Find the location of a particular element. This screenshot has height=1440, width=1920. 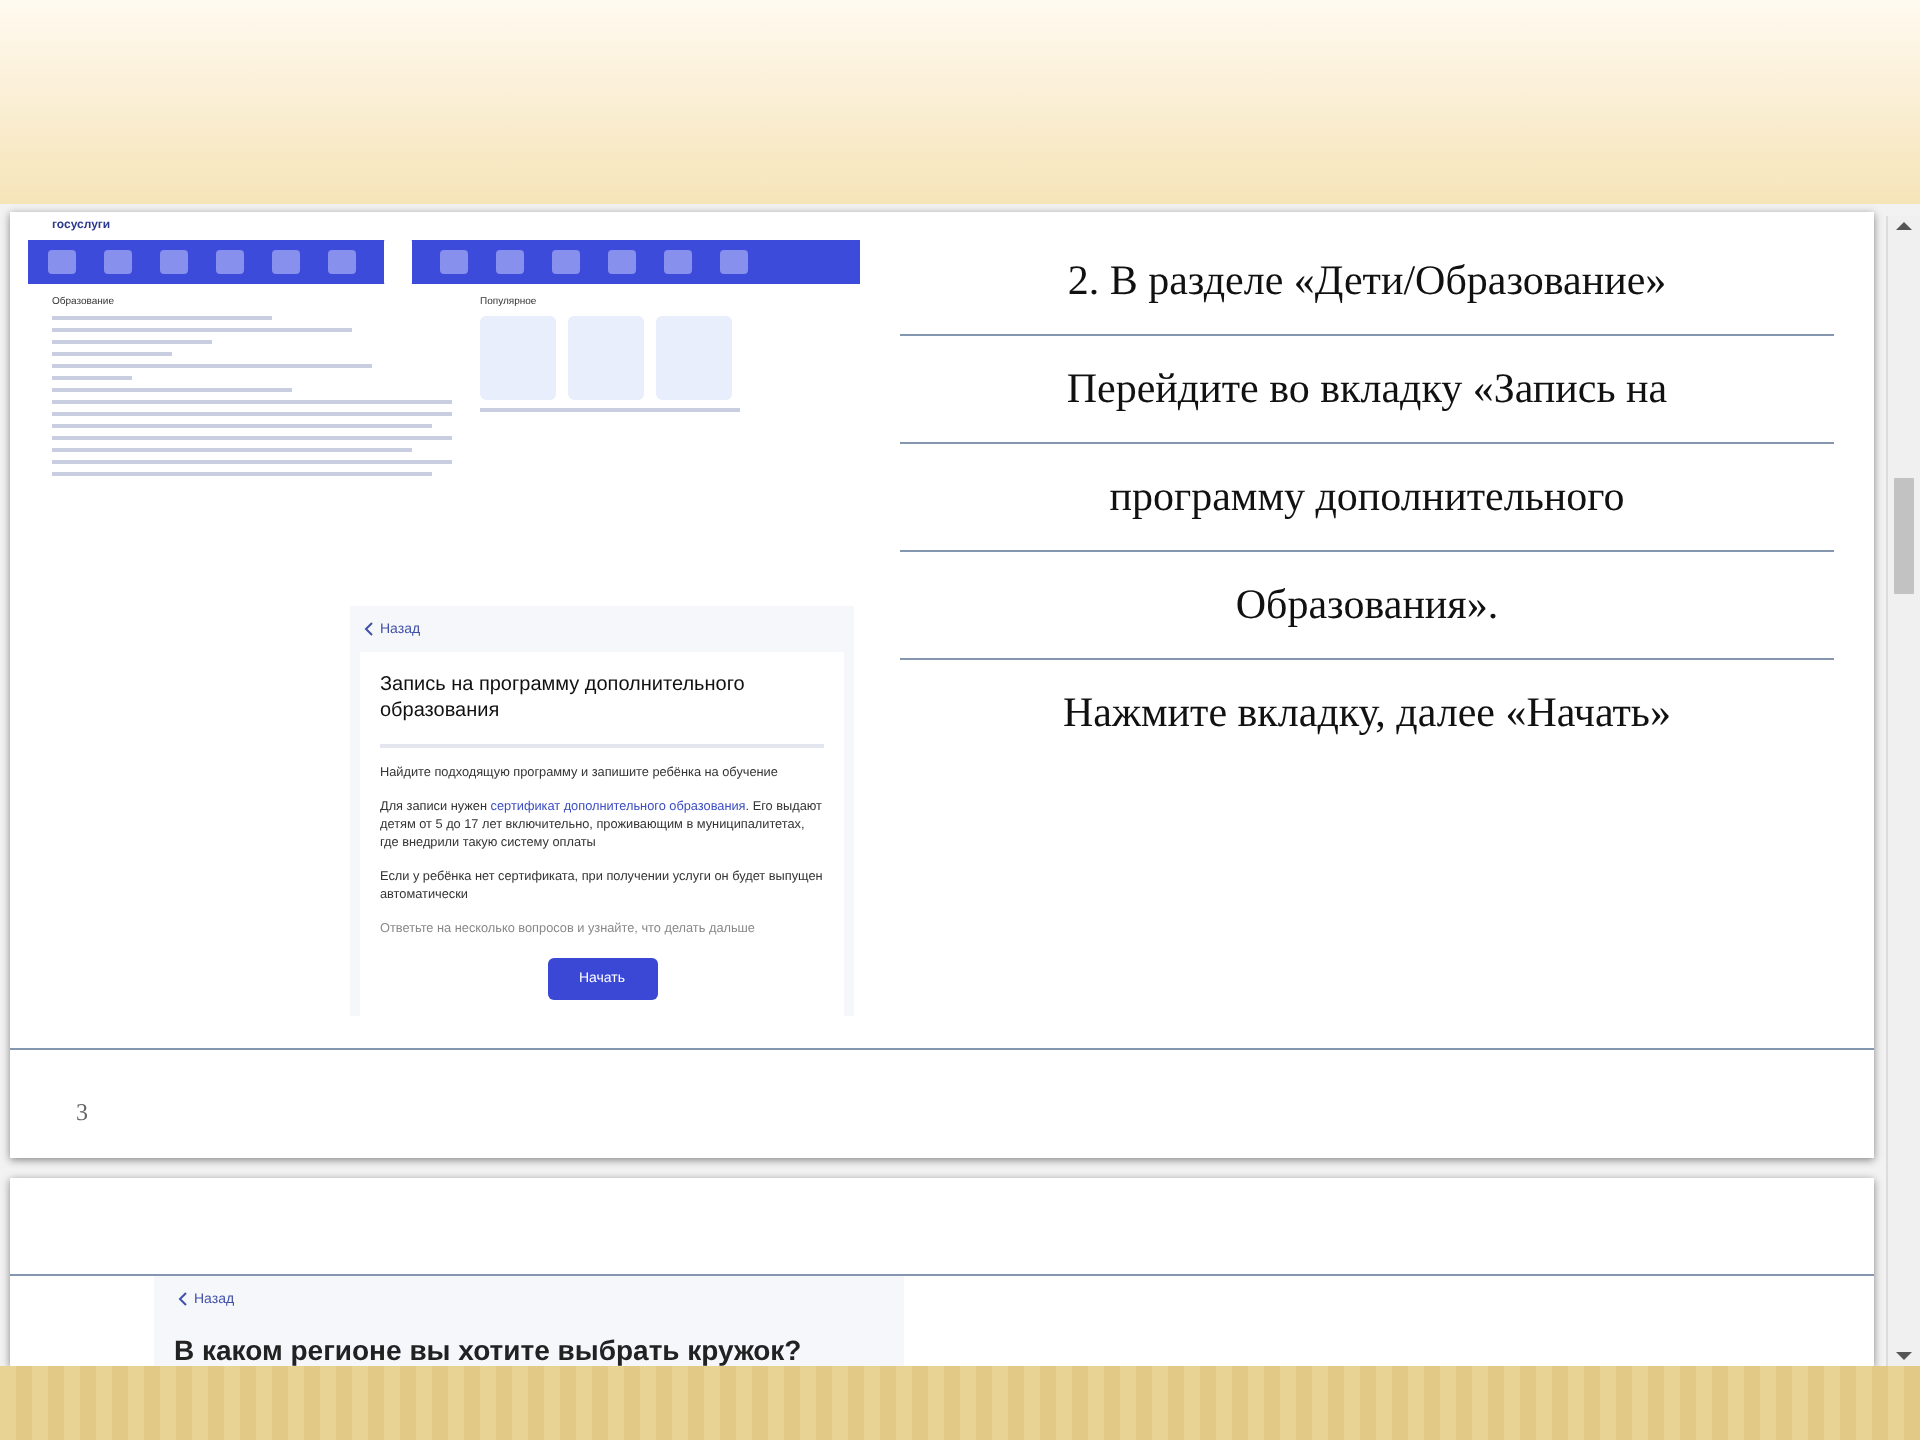

instruction-text: Нажмите вкладку, далее «Начать» is located at coordinates (1367, 713).